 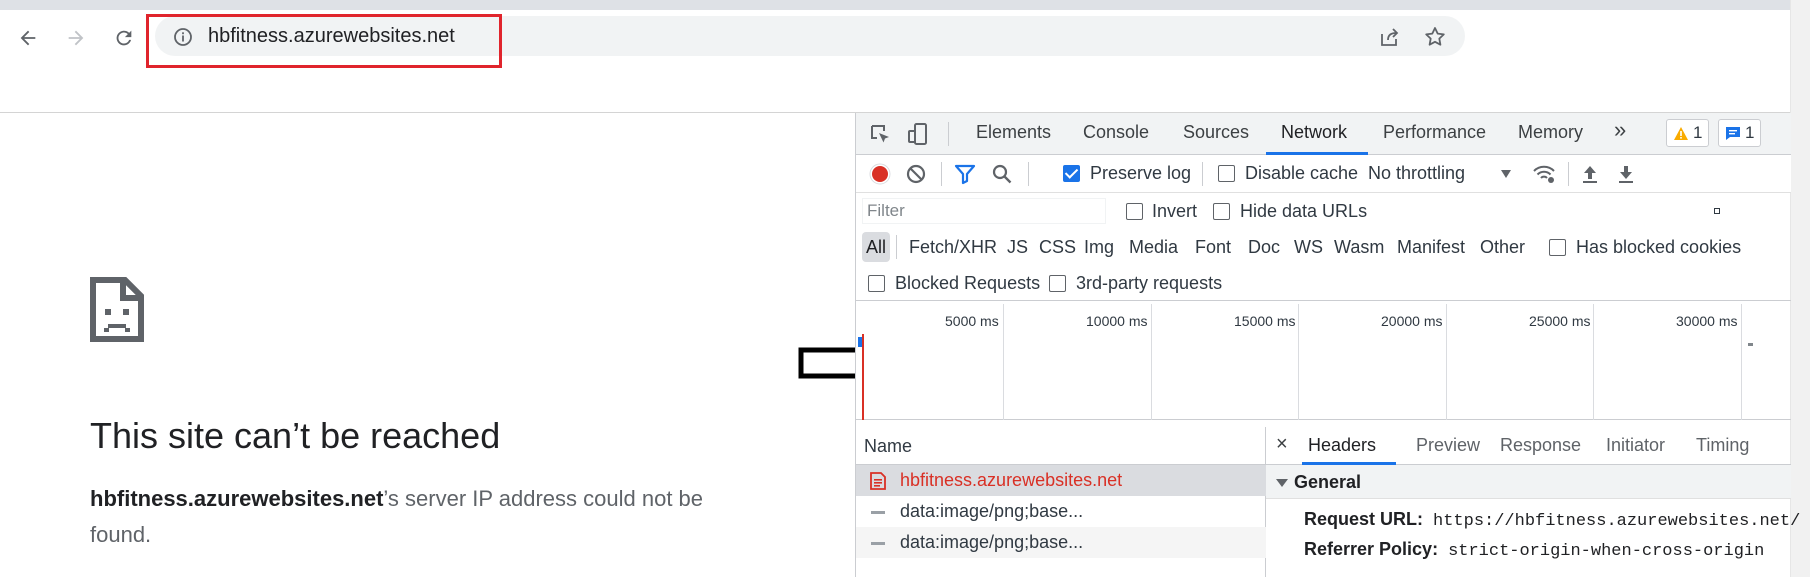 I want to click on tab-timing: Timing, so click(x=1722, y=445).